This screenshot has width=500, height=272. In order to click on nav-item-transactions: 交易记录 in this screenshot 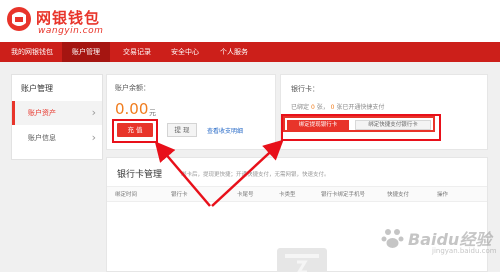, I will do `click(137, 52)`.